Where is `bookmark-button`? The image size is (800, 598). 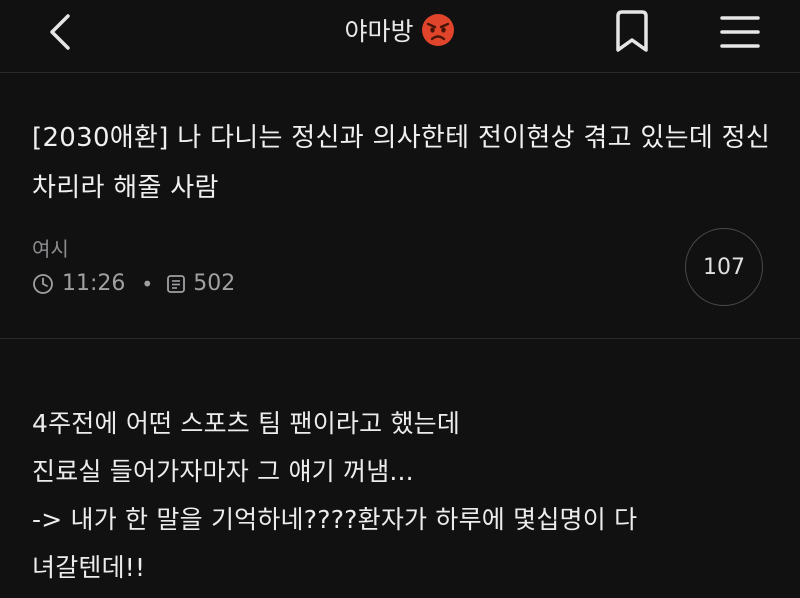 bookmark-button is located at coordinates (632, 32).